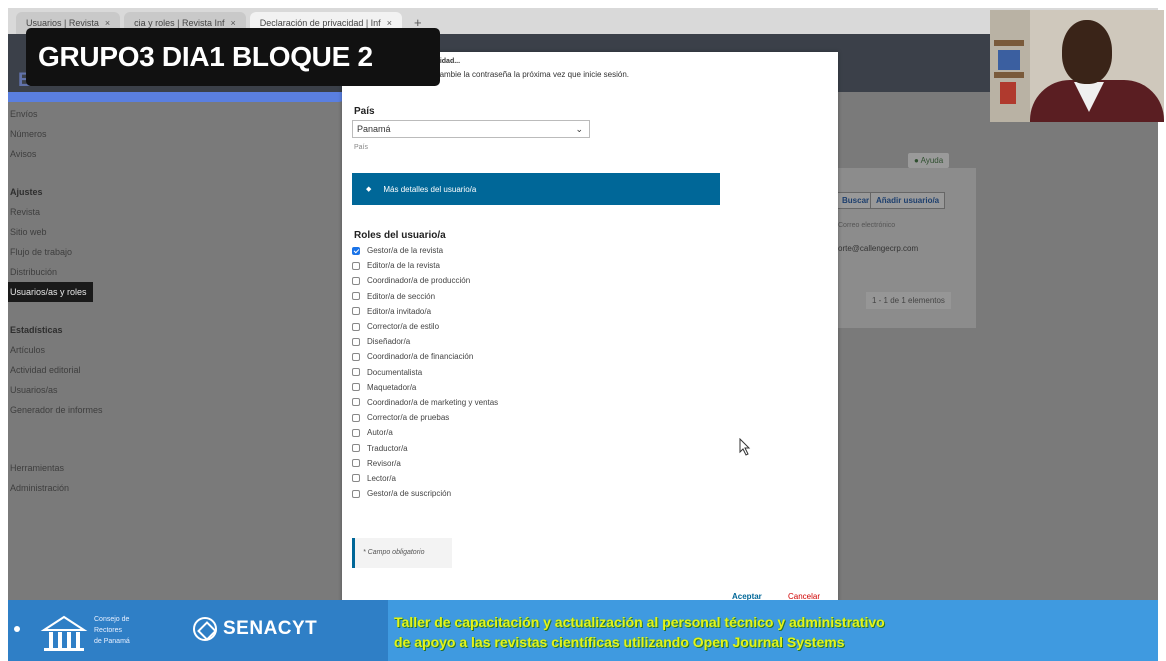  I want to click on role-option: Corrector/a de pruebas, so click(425, 417).